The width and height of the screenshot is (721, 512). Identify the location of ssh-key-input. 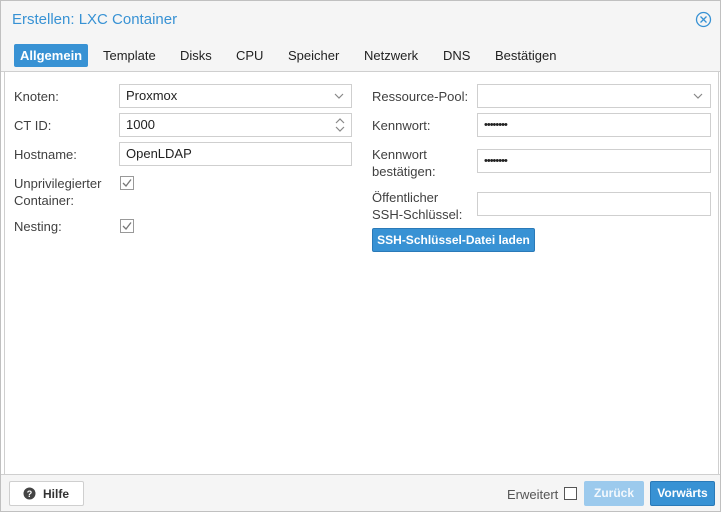
(594, 204).